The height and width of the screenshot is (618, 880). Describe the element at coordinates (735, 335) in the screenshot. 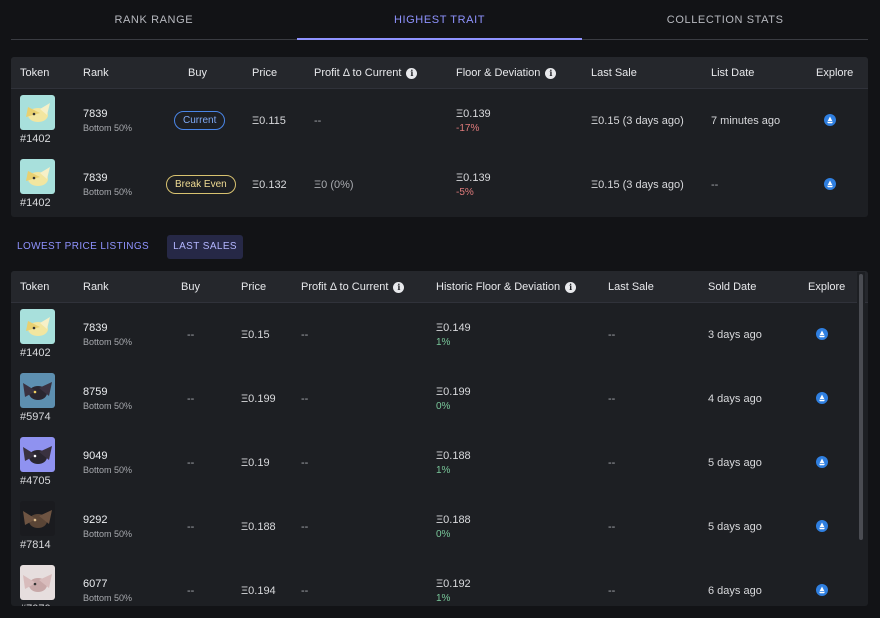

I see `sold-date-value: 3 days ago` at that location.